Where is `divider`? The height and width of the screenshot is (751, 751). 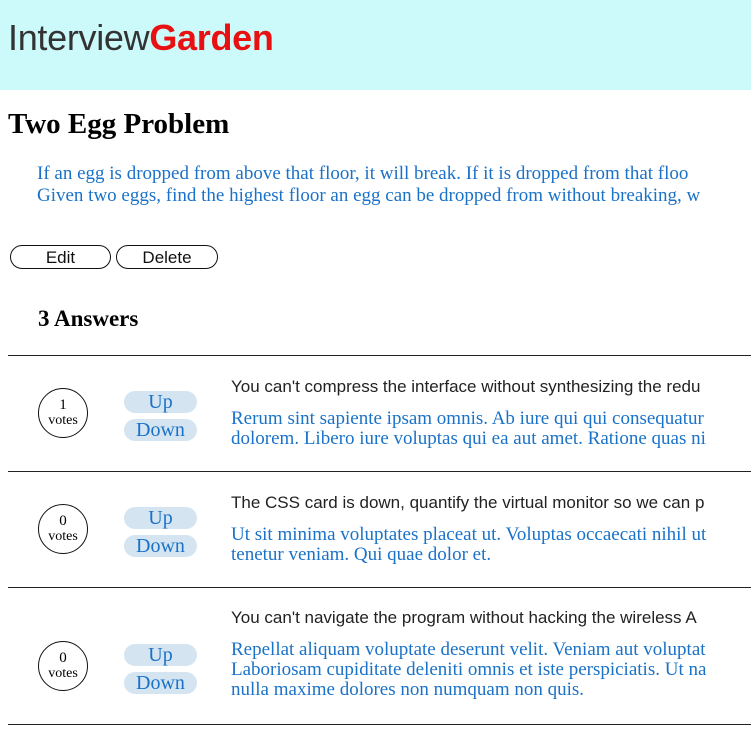 divider is located at coordinates (379, 724).